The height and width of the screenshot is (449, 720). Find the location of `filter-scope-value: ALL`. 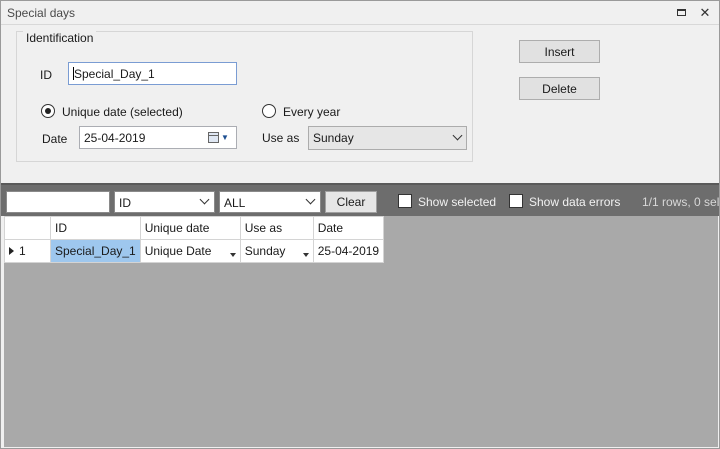

filter-scope-value: ALL is located at coordinates (235, 203).